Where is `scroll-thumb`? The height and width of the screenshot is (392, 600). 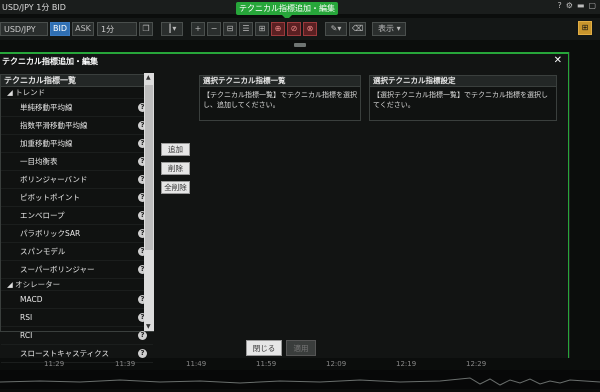
scroll-thumb is located at coordinates (149, 167).